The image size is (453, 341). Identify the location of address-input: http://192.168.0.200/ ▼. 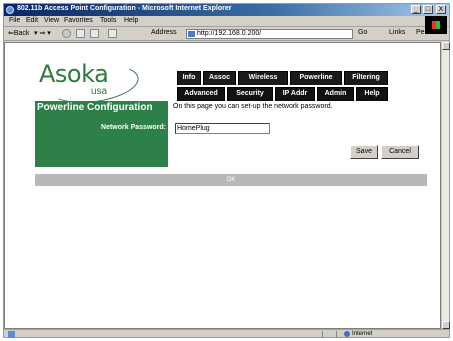
(269, 34).